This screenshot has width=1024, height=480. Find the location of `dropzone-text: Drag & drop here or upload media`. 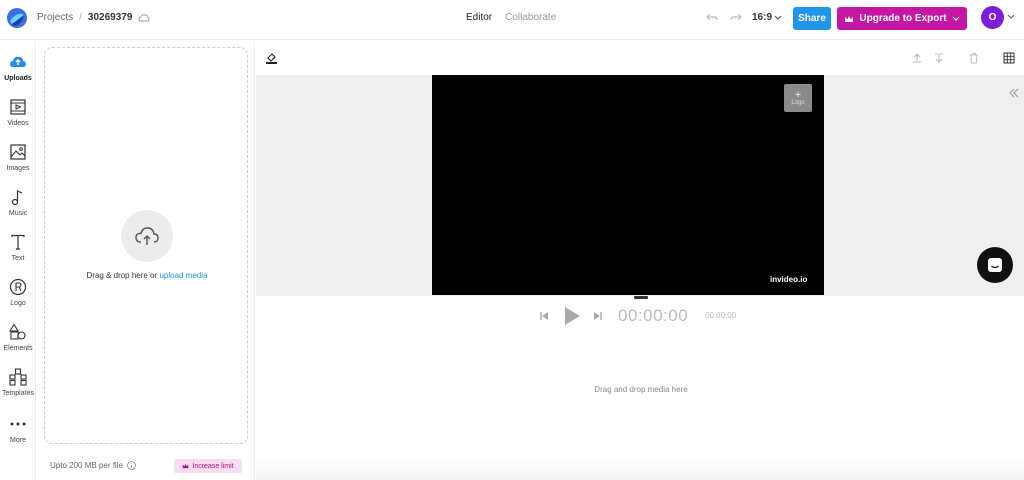

dropzone-text: Drag & drop here or upload media is located at coordinates (147, 275).